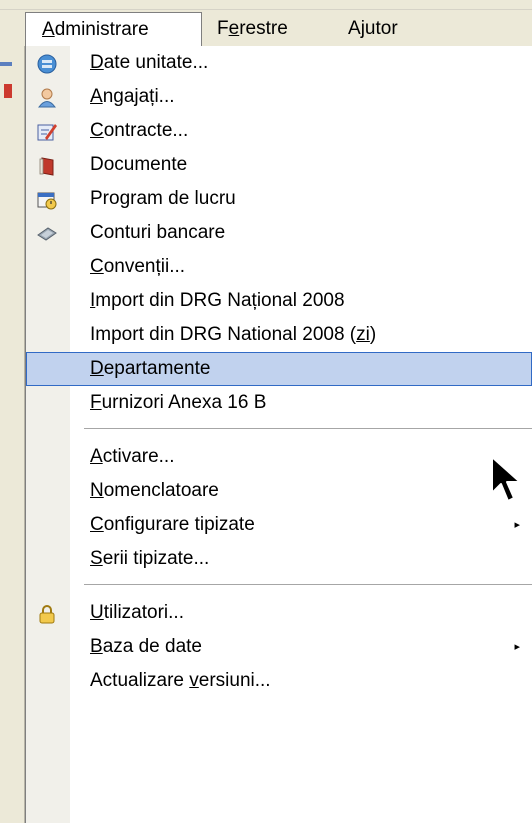 The image size is (532, 823). I want to click on background-window-edge, so click(12, 434).